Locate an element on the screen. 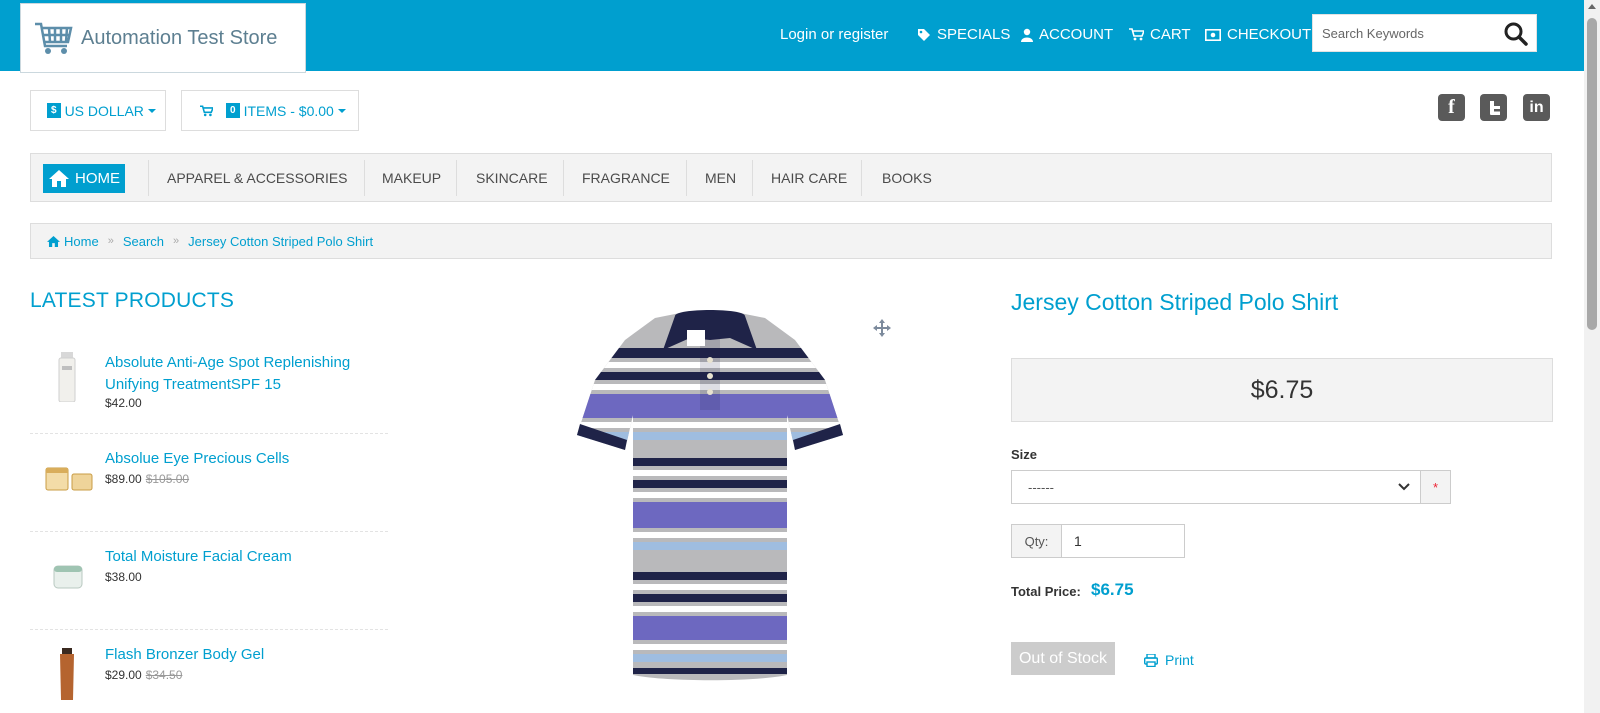 The height and width of the screenshot is (713, 1600). login-register-link: Login or register is located at coordinates (834, 34).